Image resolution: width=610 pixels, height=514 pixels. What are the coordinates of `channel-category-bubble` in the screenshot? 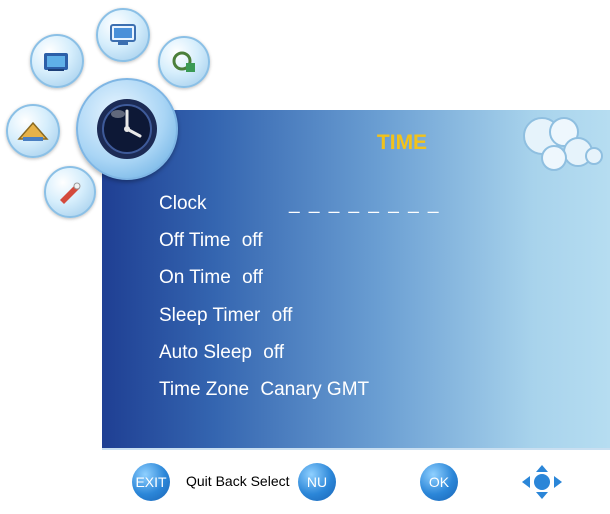 It's located at (184, 62).